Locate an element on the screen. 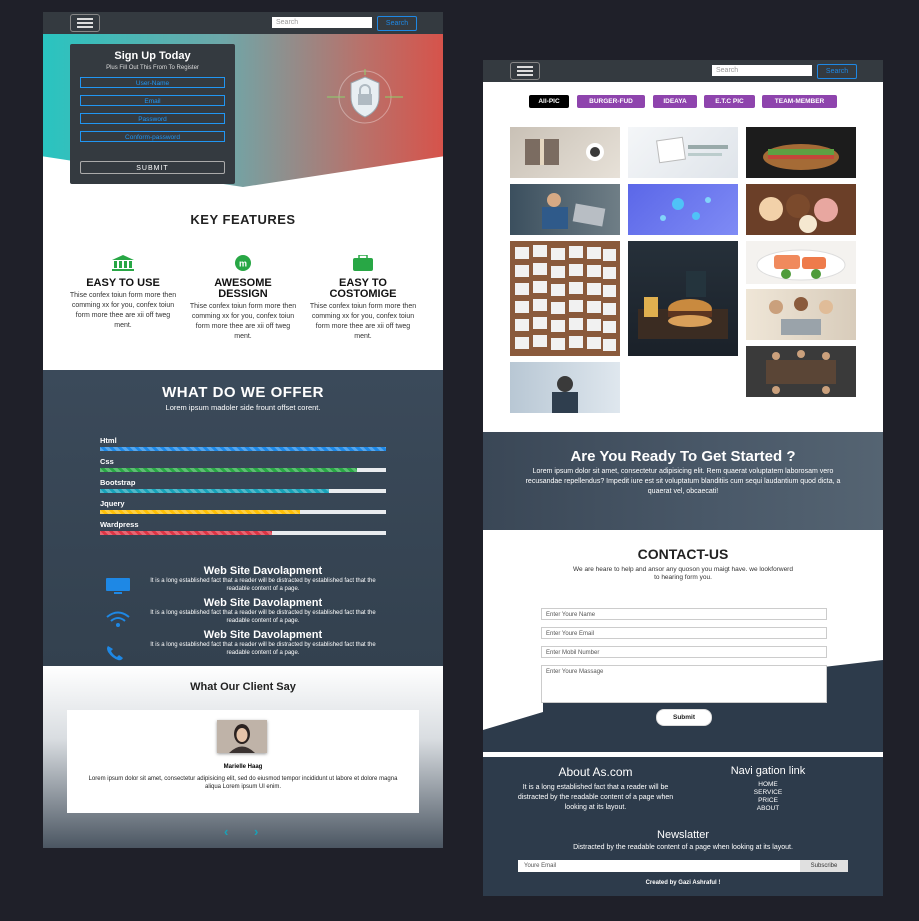  username-field: User-Name is located at coordinates (152, 82).